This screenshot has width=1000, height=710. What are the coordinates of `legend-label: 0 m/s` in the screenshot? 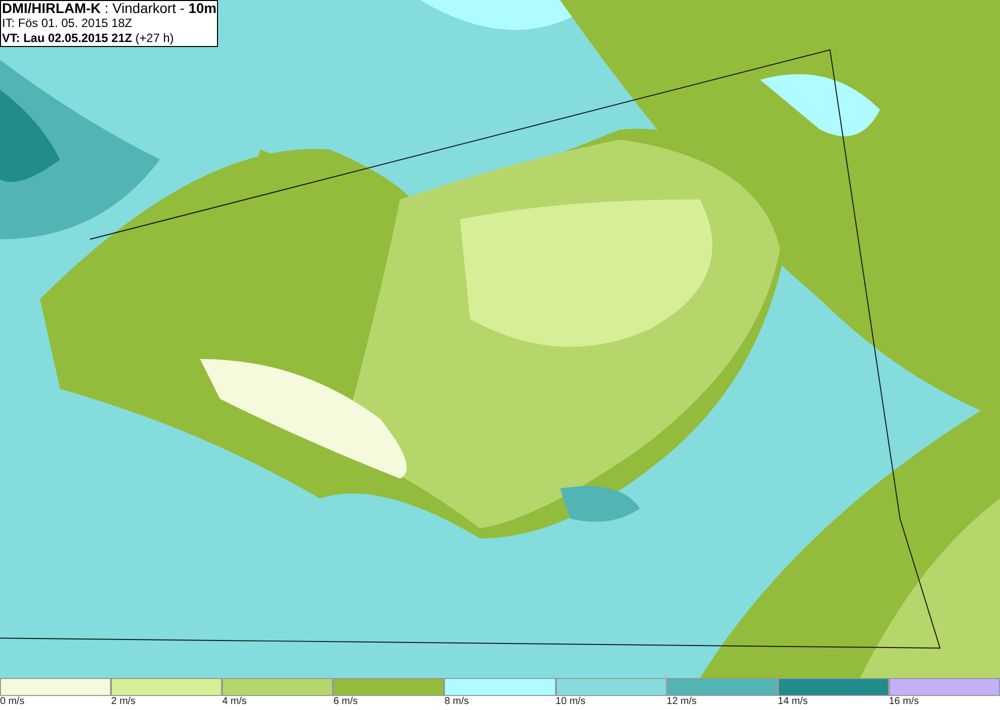 It's located at (12, 701).